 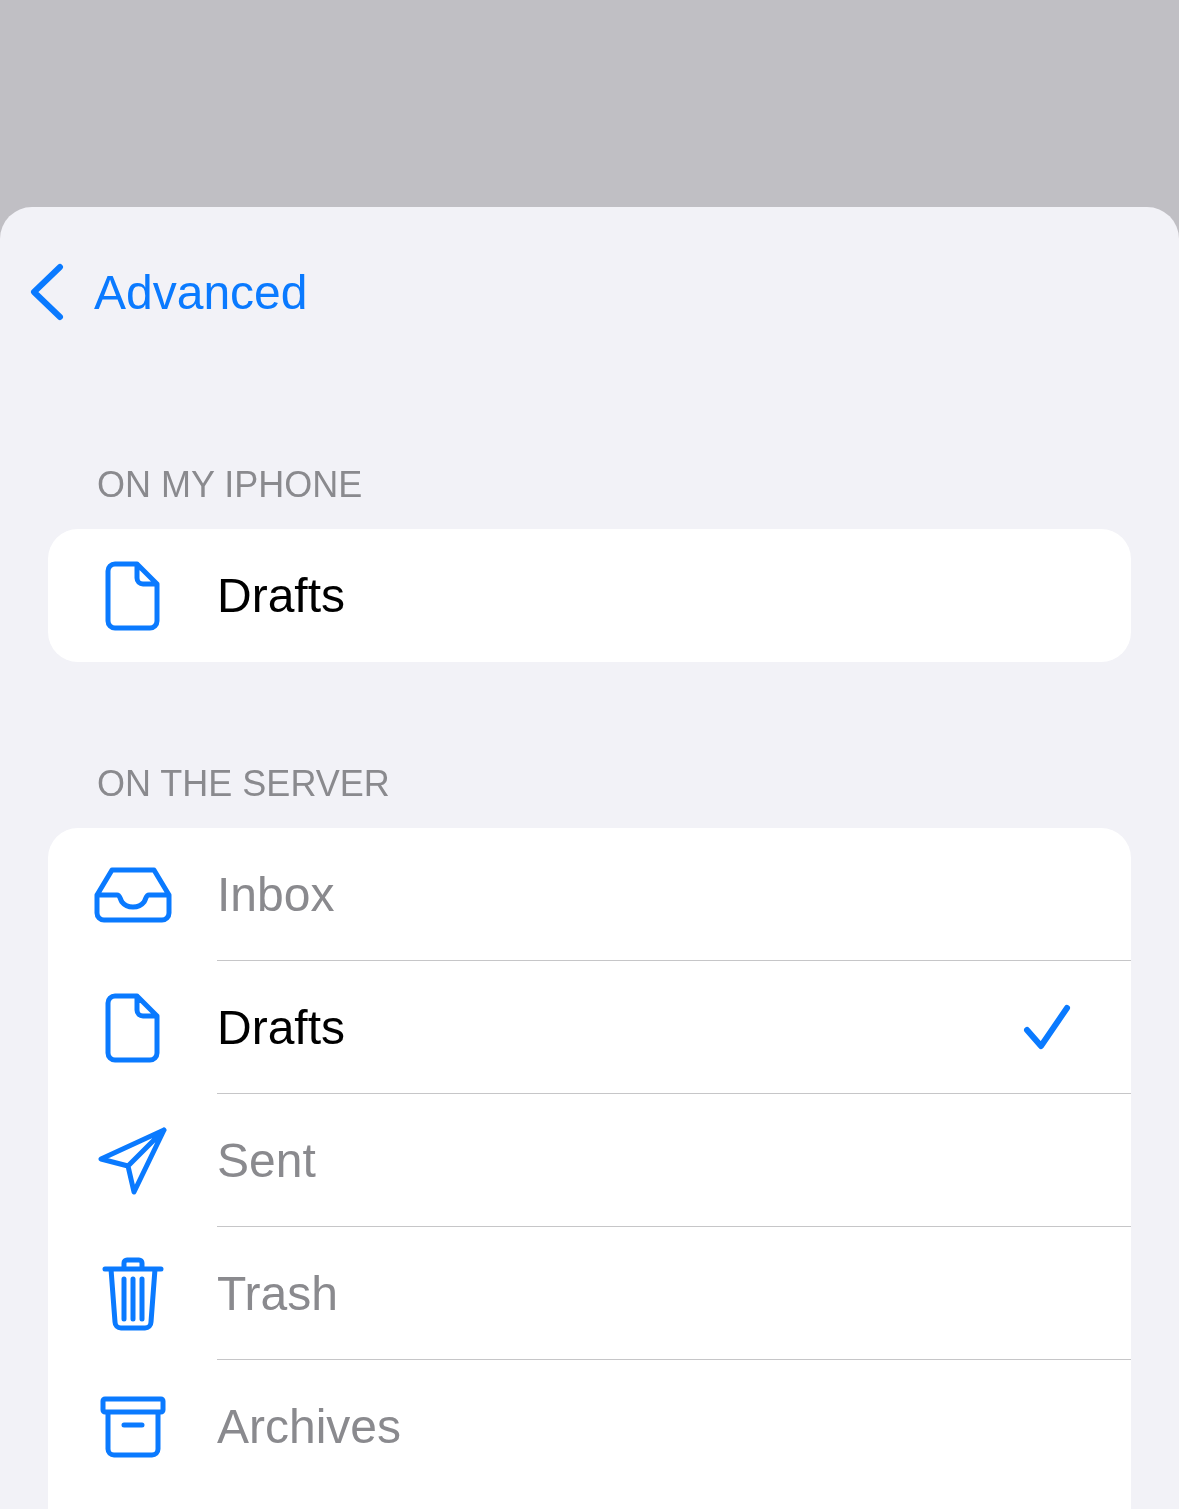 What do you see at coordinates (132, 1293) in the screenshot?
I see `trash-can-icon` at bounding box center [132, 1293].